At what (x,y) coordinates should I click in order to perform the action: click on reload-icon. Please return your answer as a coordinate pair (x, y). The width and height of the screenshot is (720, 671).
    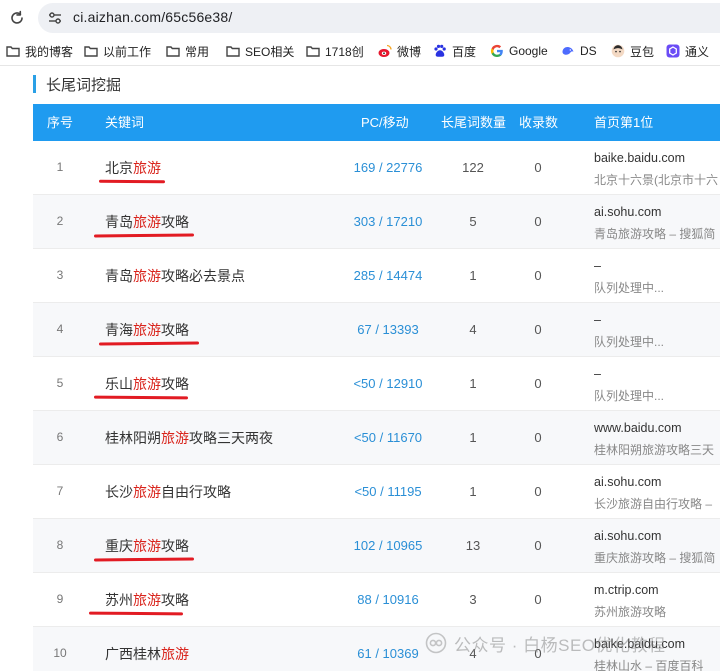
    Looking at the image, I should click on (17, 18).